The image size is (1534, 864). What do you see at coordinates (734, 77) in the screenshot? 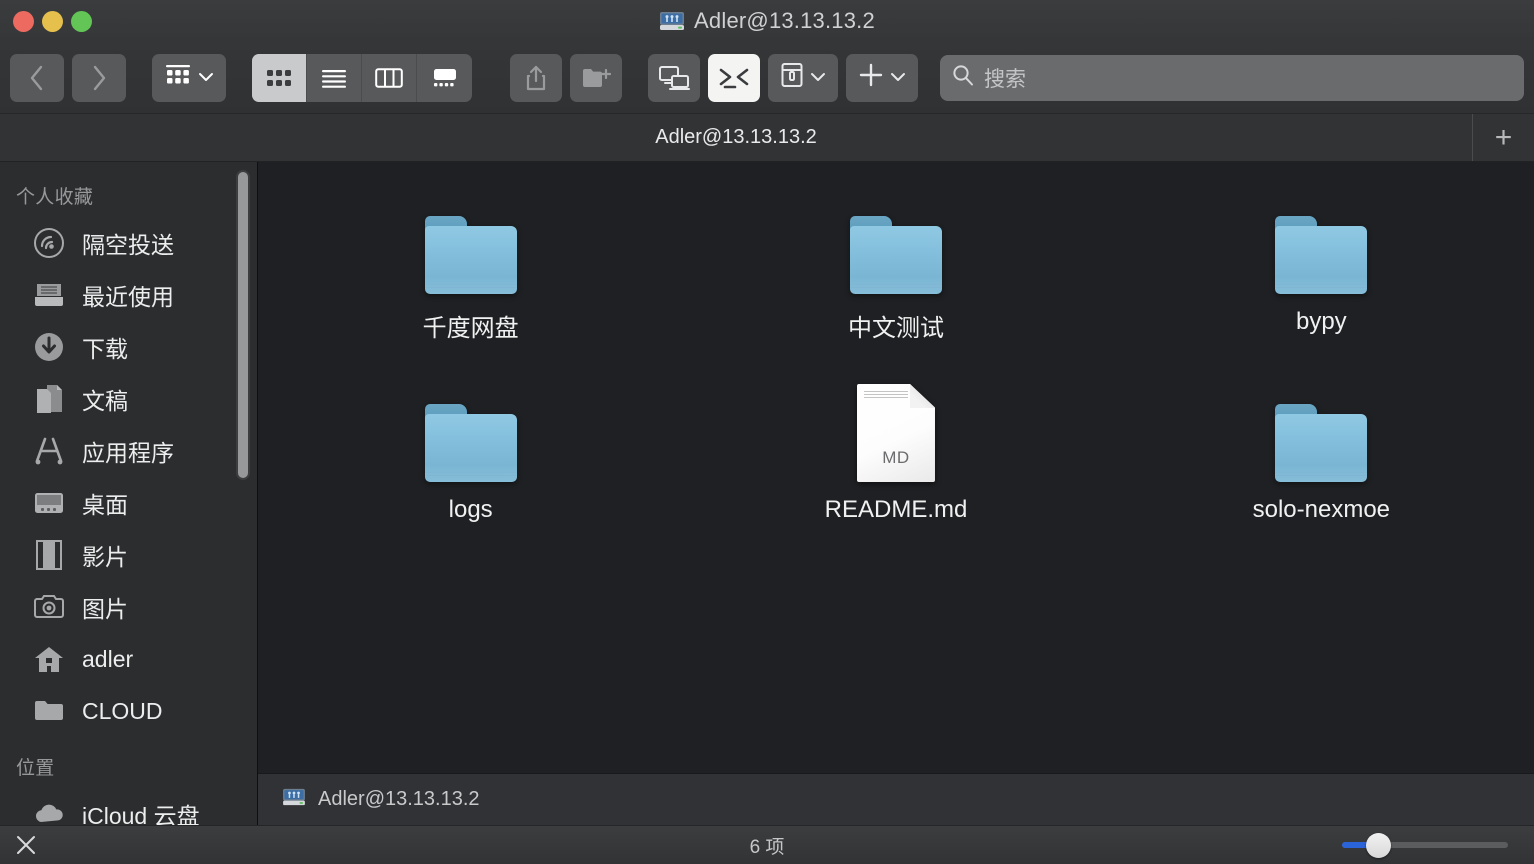
I see `terminal-button` at bounding box center [734, 77].